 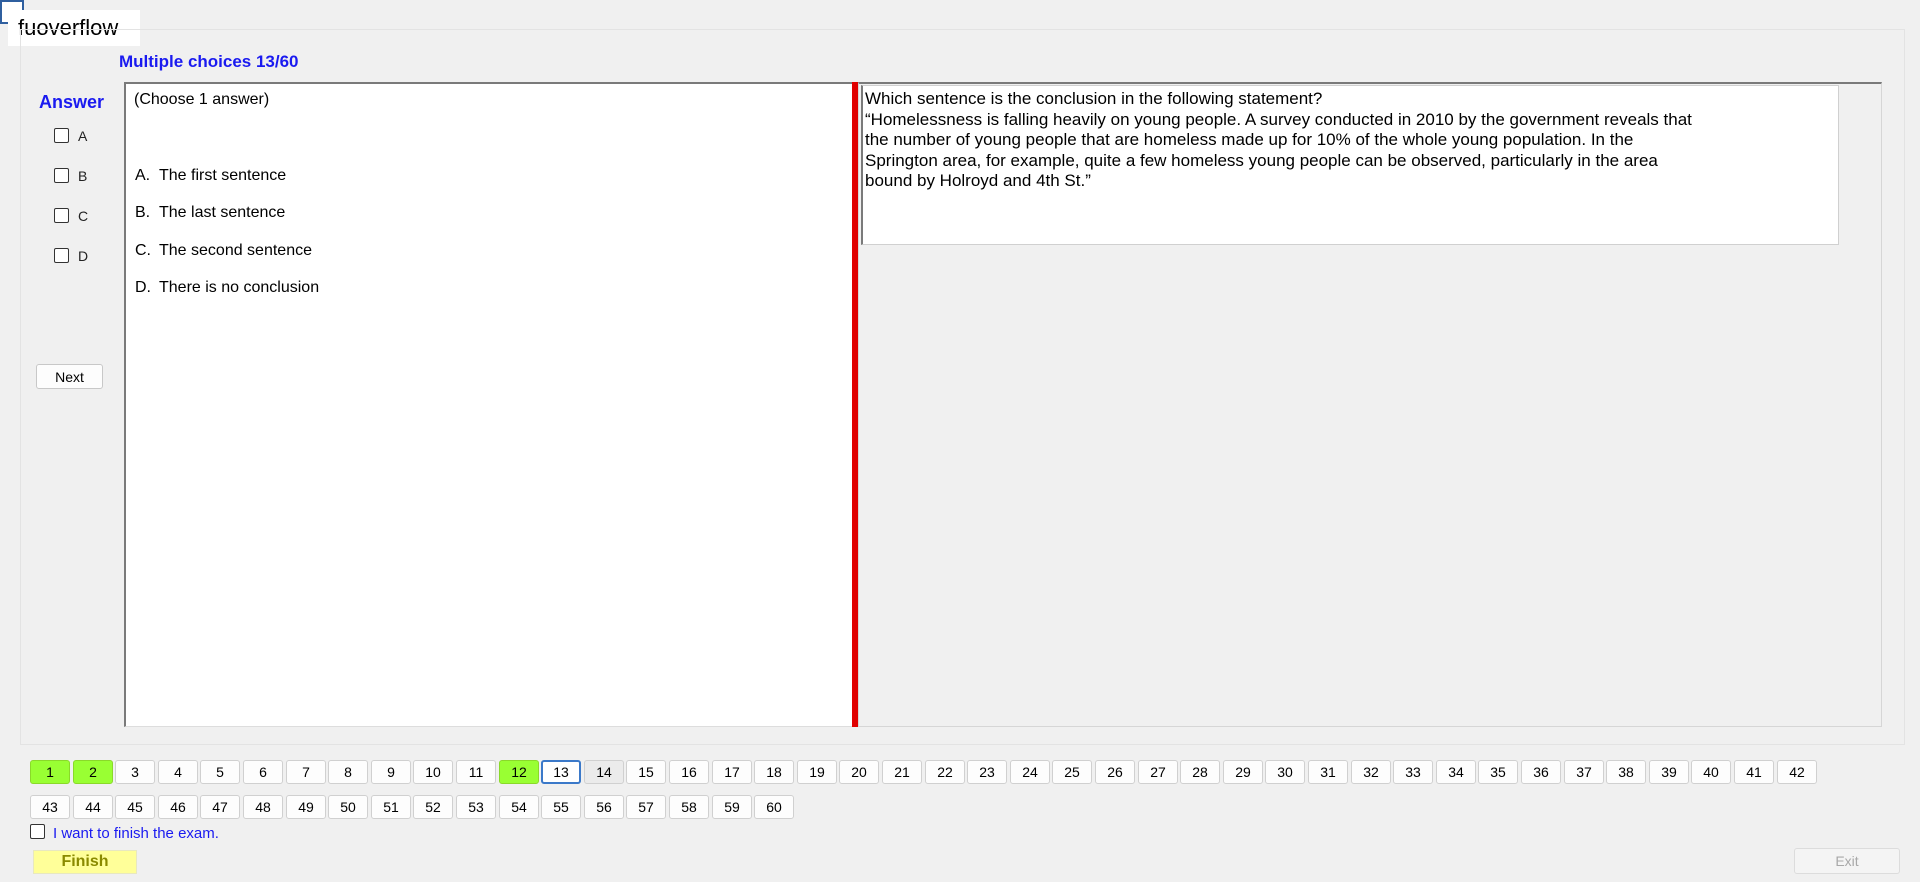 I want to click on question-nav-button: 32, so click(x=1371, y=772).